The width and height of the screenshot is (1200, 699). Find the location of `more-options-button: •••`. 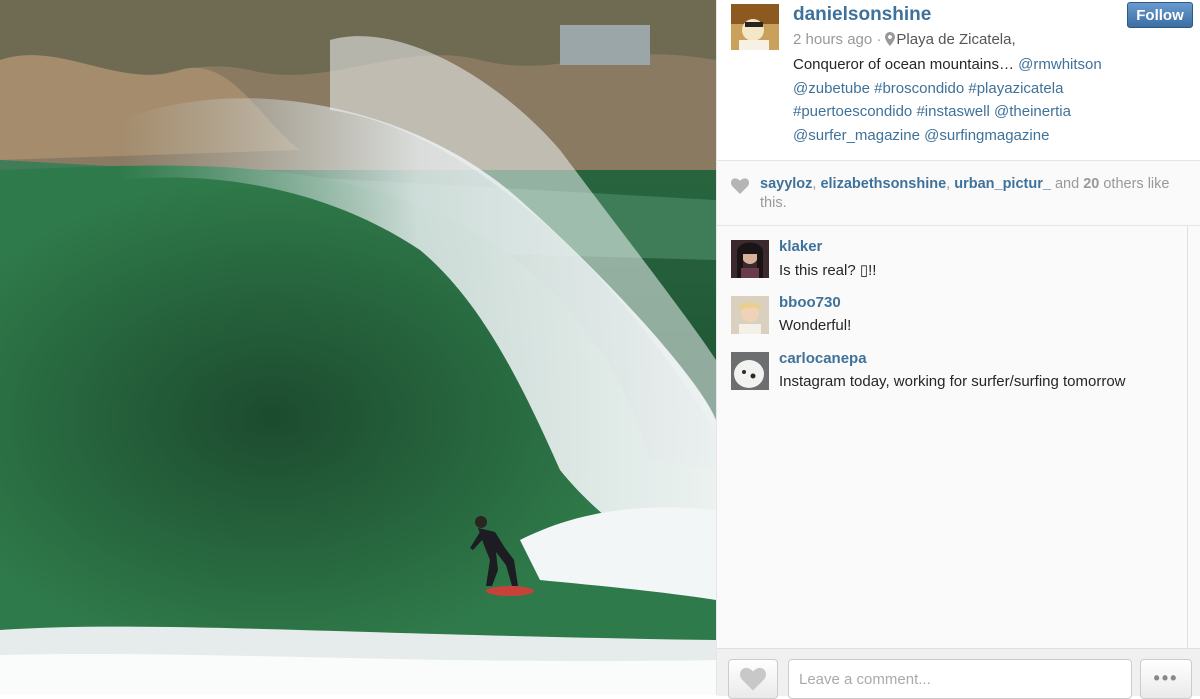

more-options-button: ••• is located at coordinates (1166, 679).